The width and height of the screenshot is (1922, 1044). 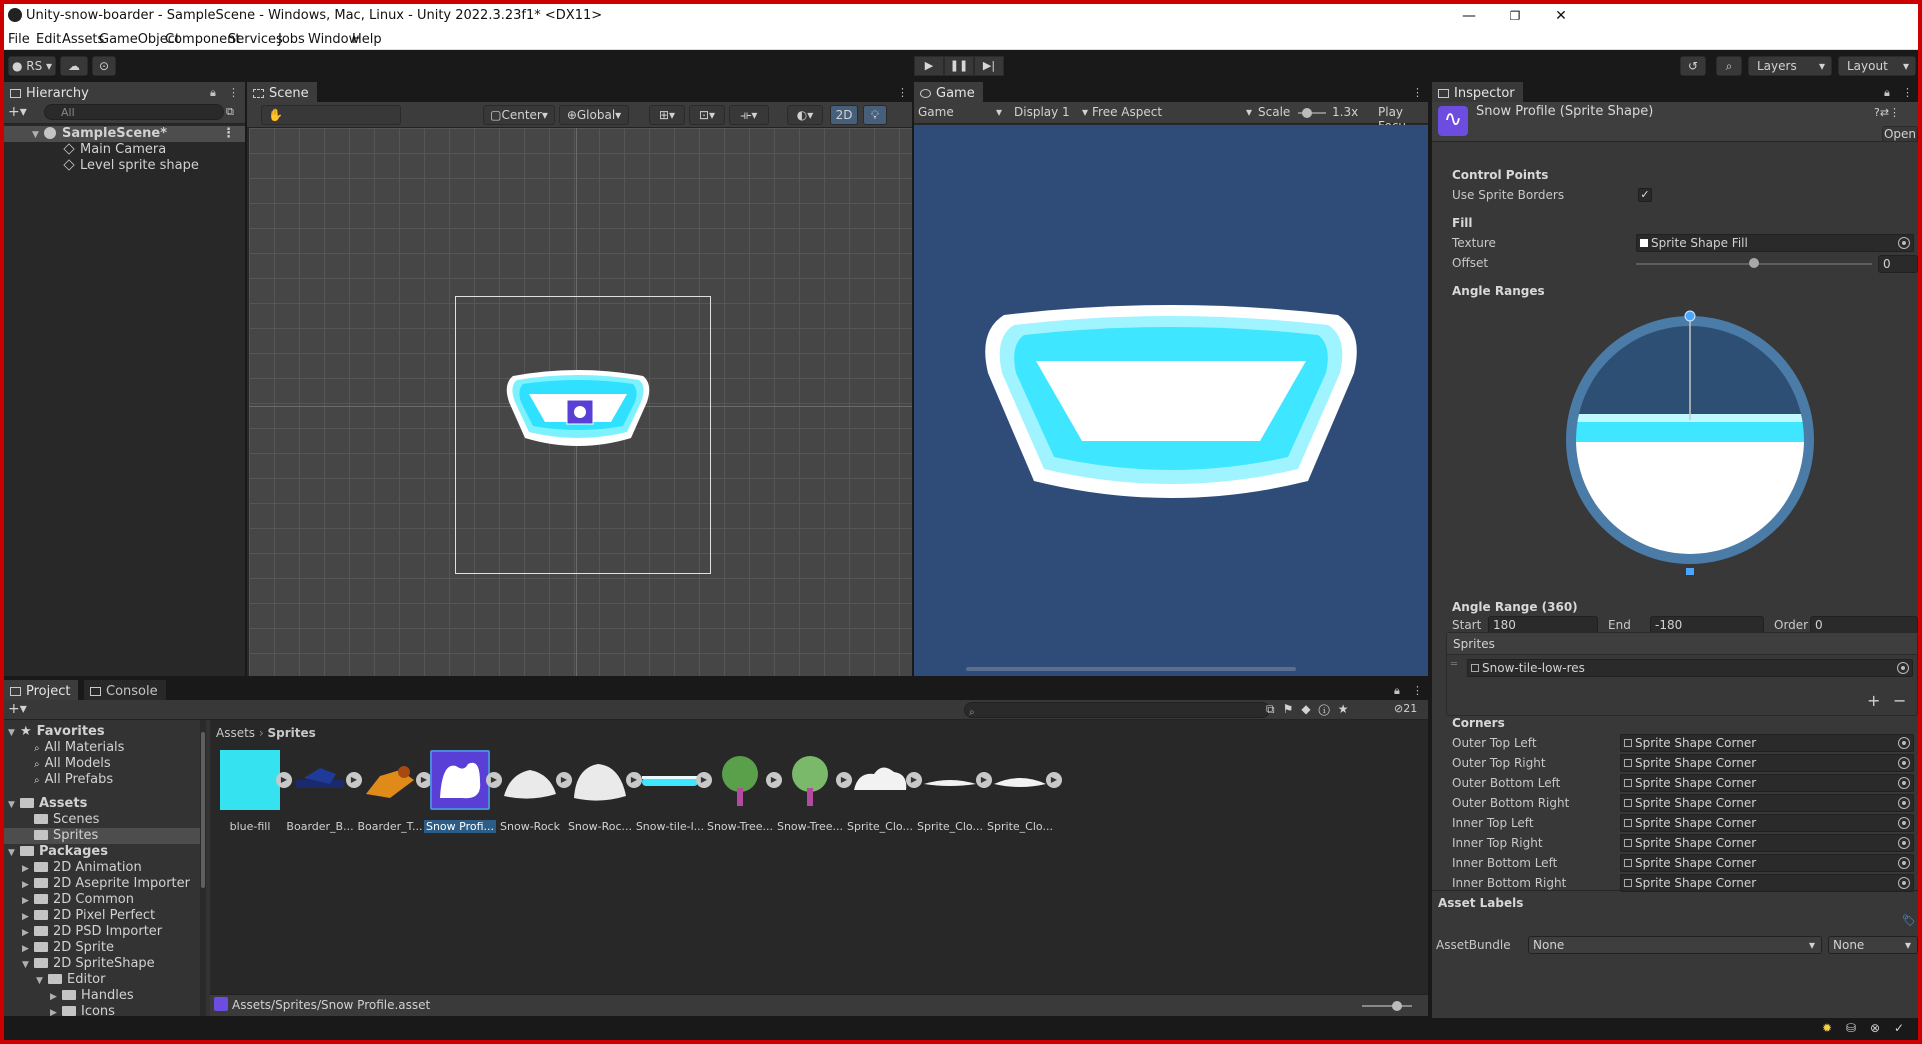 What do you see at coordinates (1469, 16) in the screenshot?
I see `minimize-button: —` at bounding box center [1469, 16].